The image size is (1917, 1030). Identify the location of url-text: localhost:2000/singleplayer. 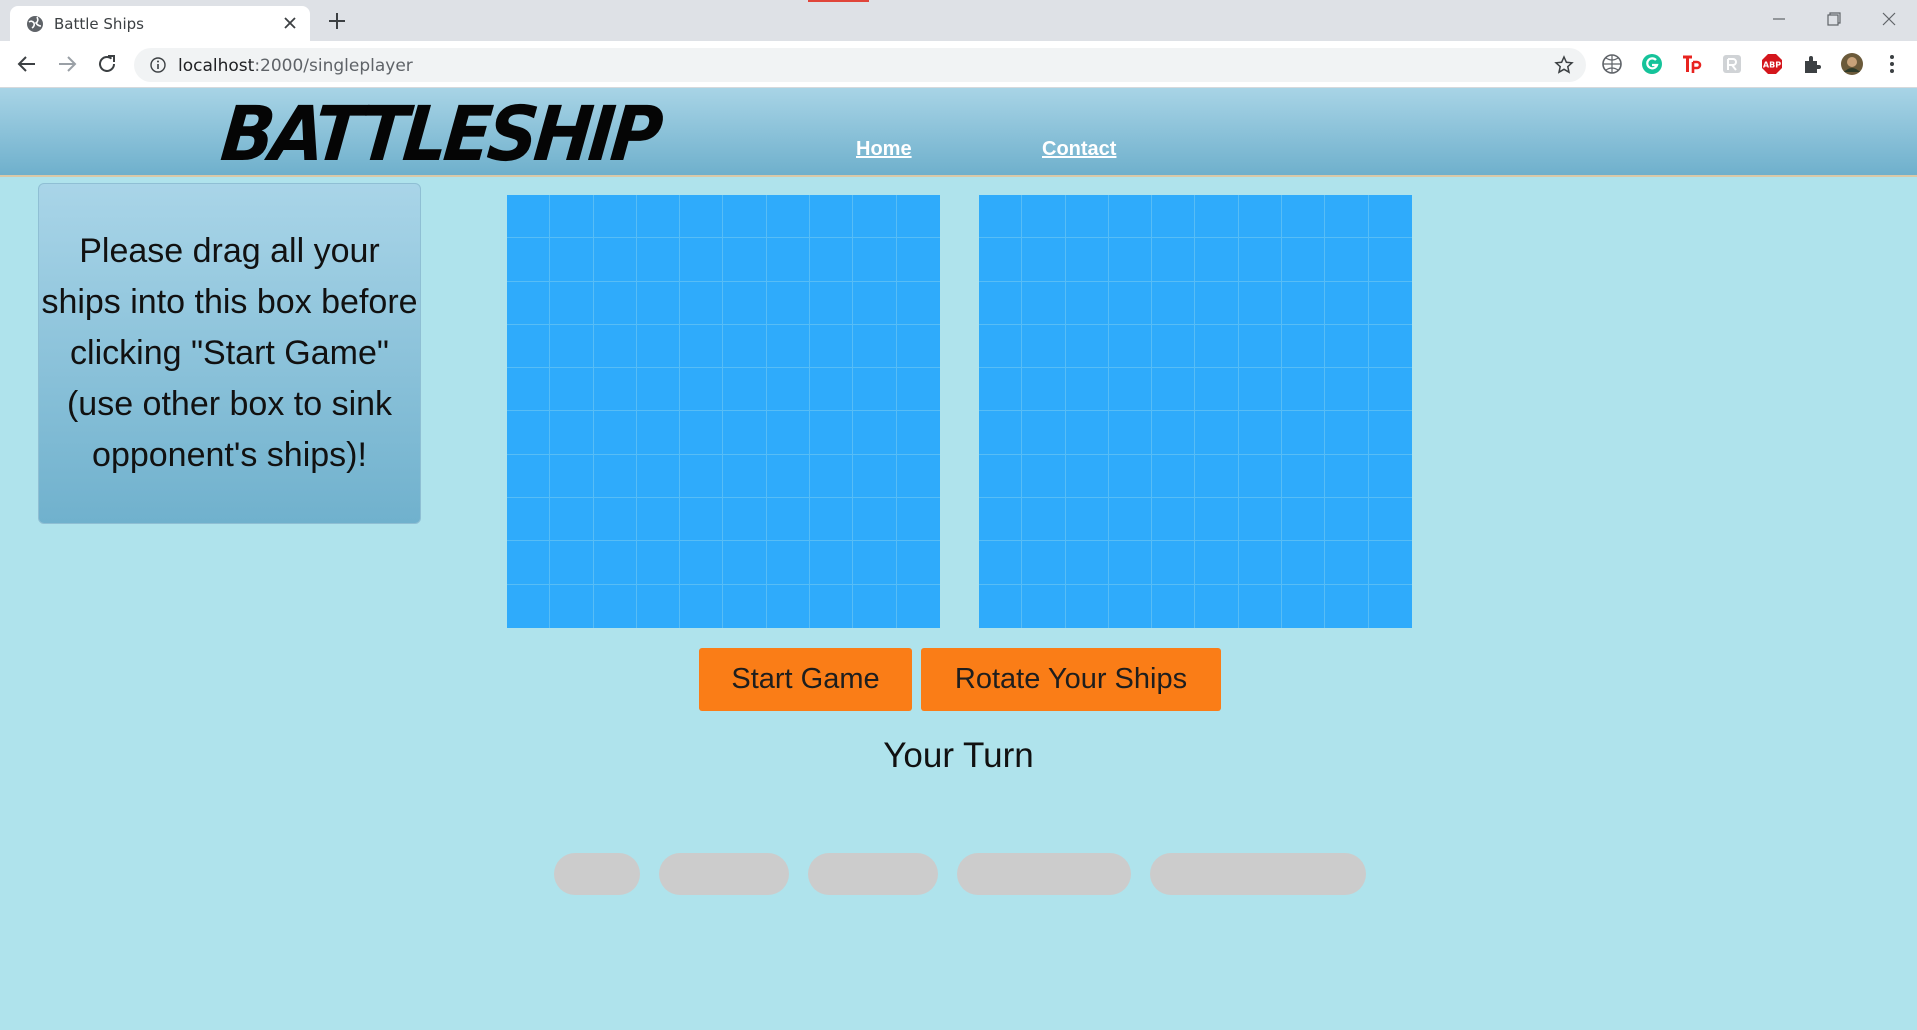
(295, 66).